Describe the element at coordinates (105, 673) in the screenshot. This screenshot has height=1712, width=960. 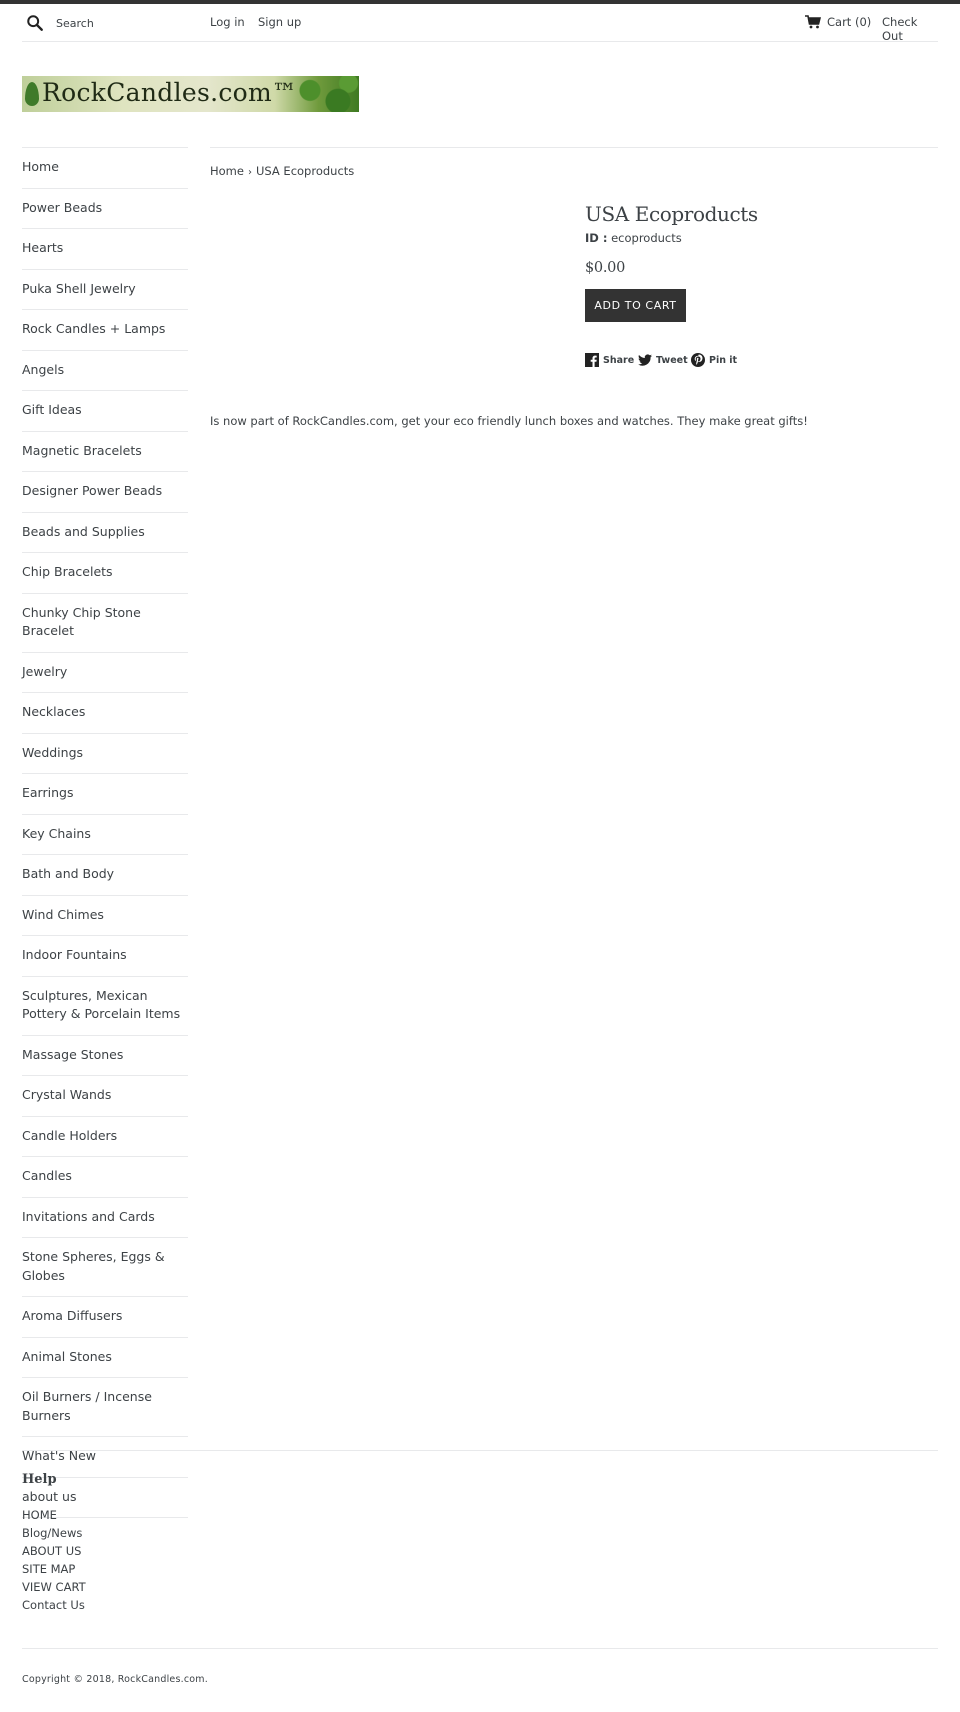
I see `sidebar-item: Jewelry` at that location.